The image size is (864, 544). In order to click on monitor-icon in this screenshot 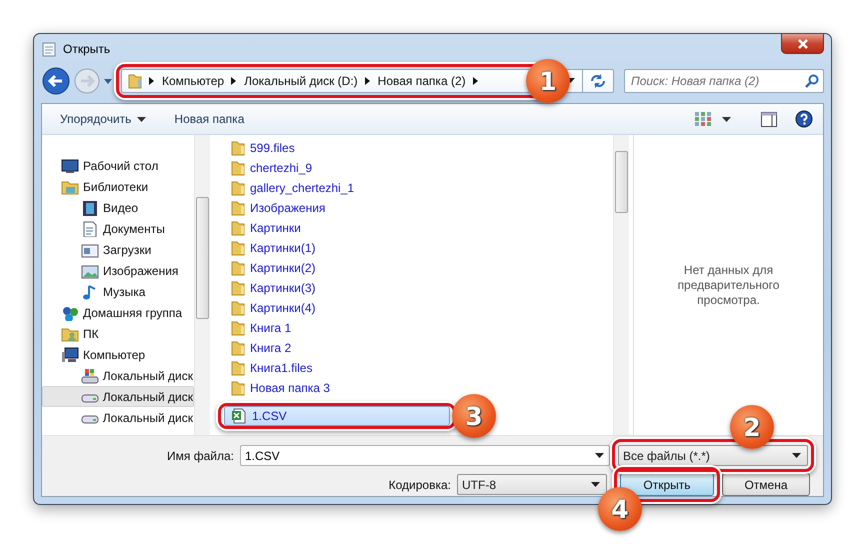, I will do `click(70, 166)`.